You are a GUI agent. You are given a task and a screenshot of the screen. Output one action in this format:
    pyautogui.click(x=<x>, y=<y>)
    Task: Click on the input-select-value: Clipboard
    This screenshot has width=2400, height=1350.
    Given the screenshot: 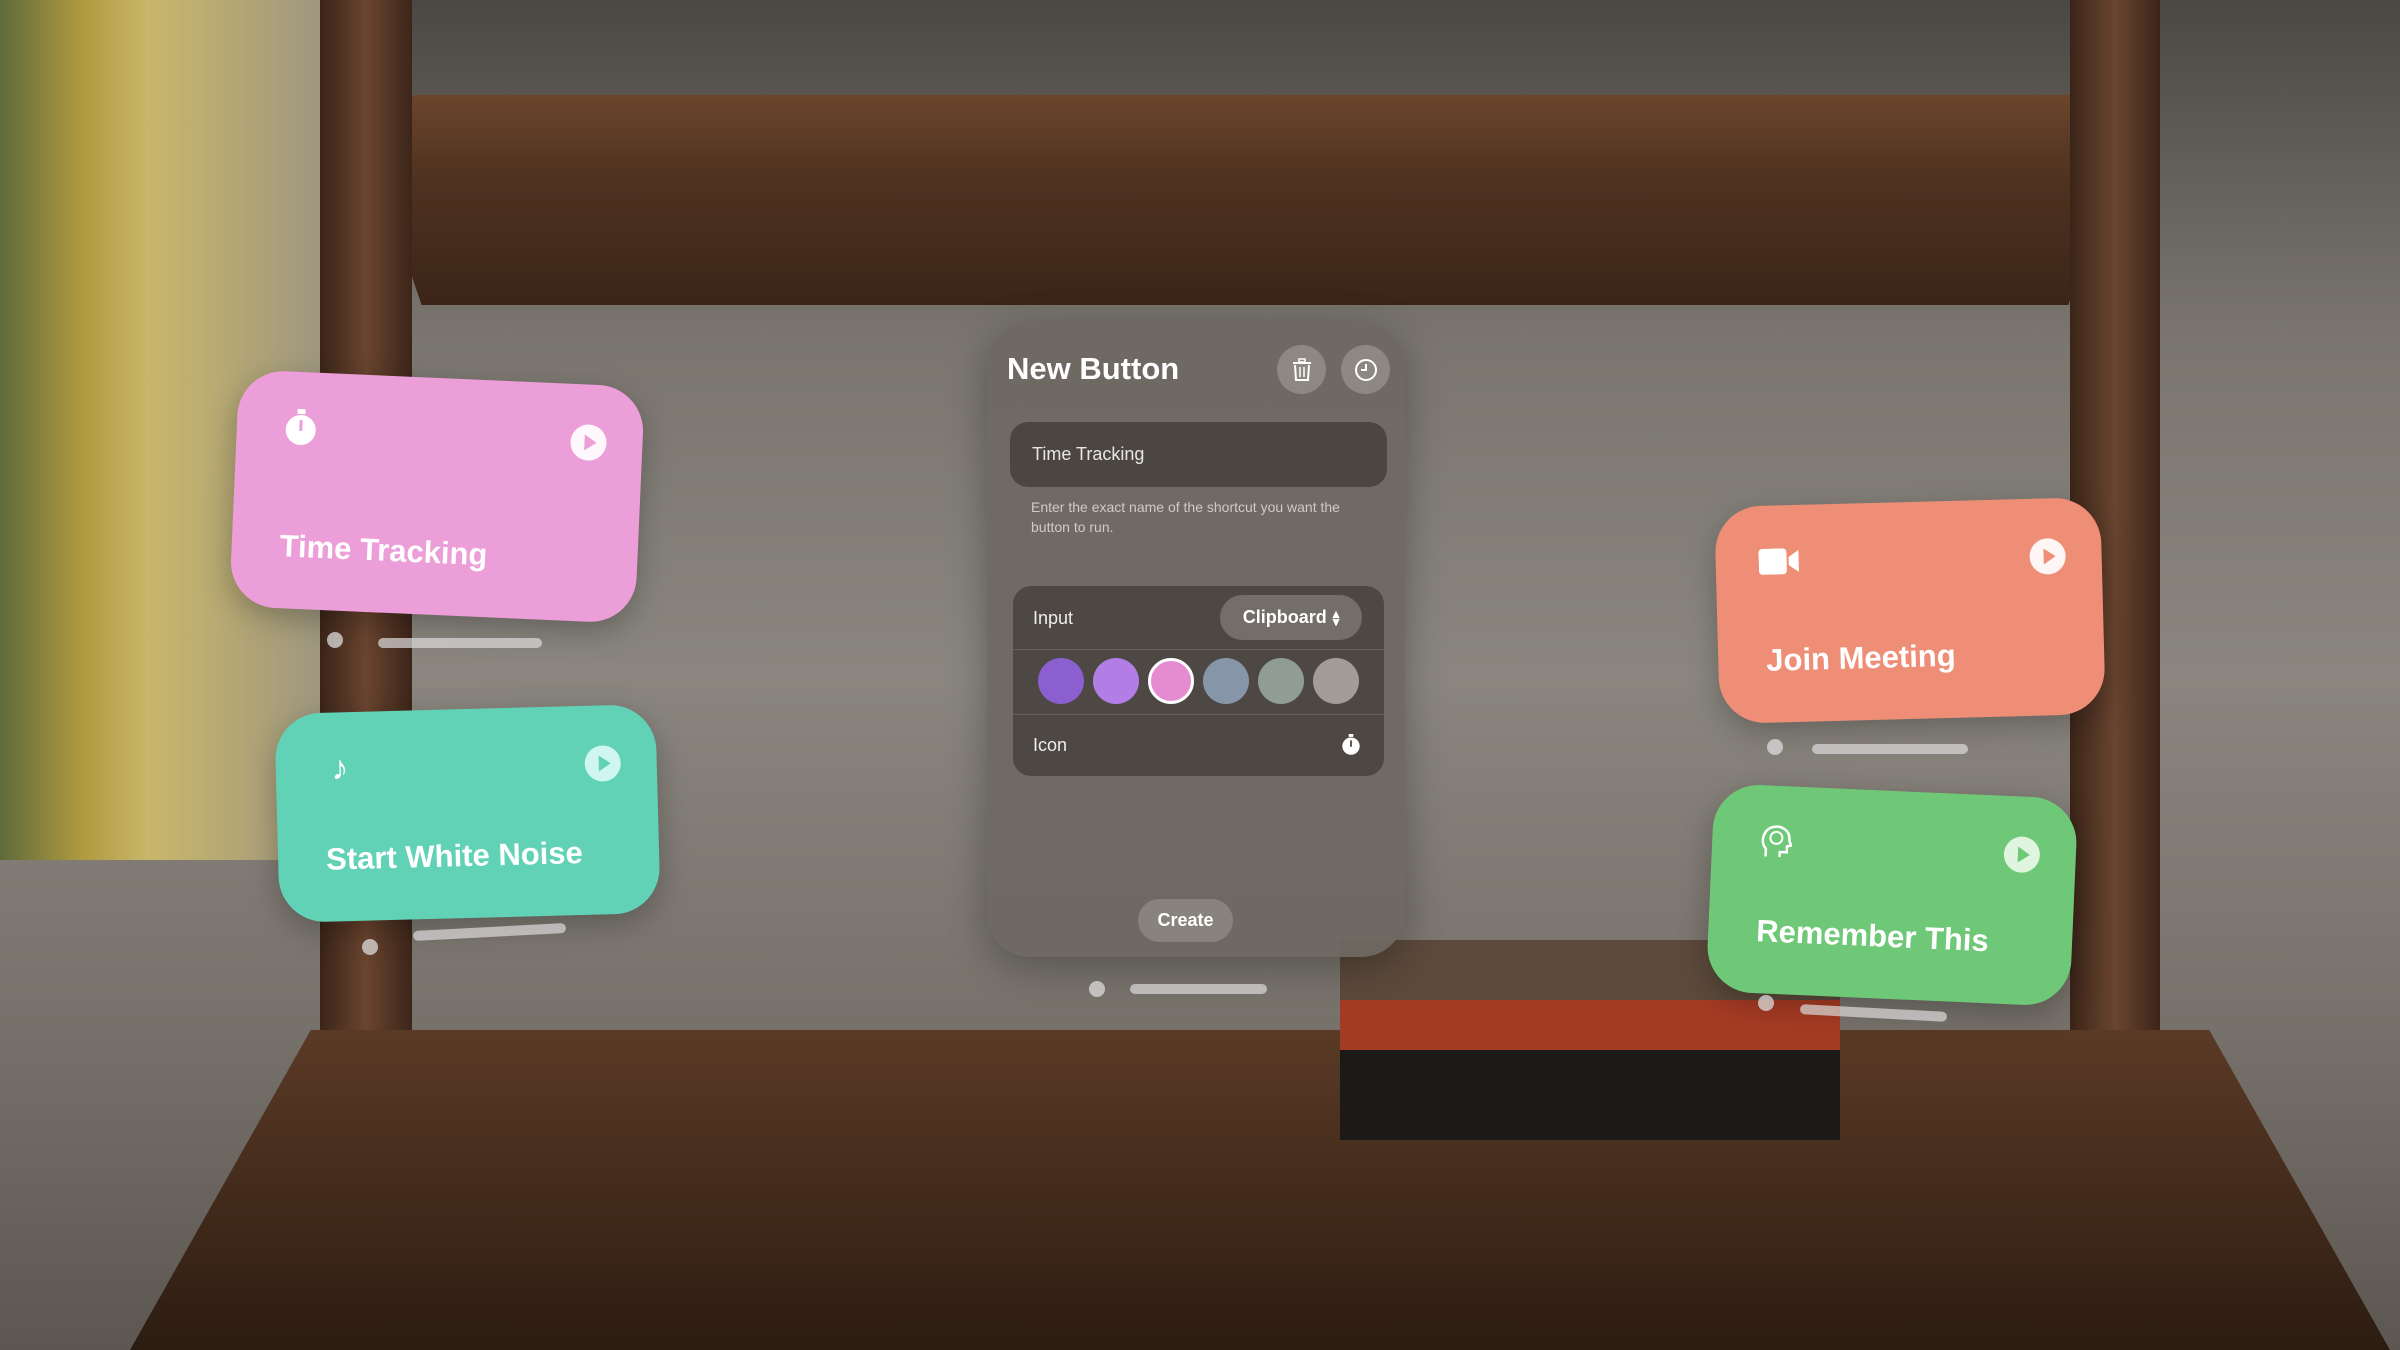 What is the action you would take?
    pyautogui.click(x=1284, y=617)
    